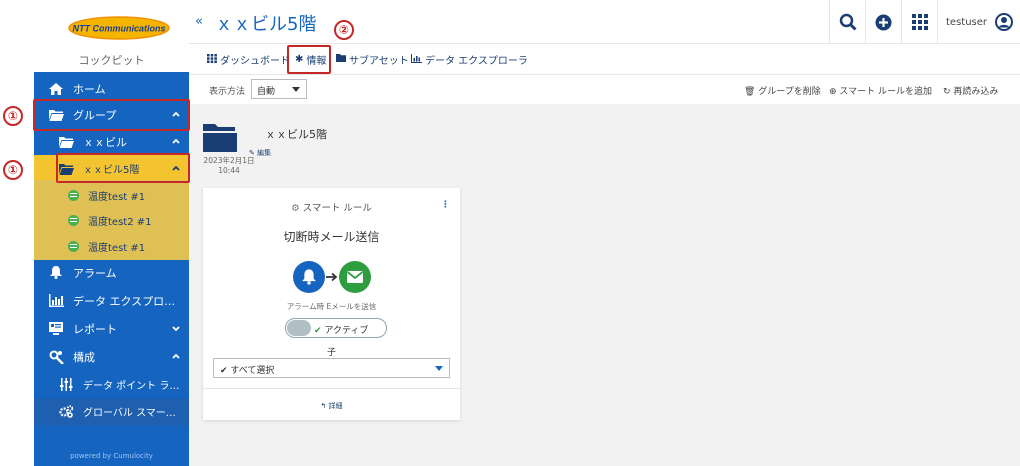 Image resolution: width=1020 pixels, height=466 pixels. I want to click on reload-button: ↻ 再読み込み, so click(970, 90).